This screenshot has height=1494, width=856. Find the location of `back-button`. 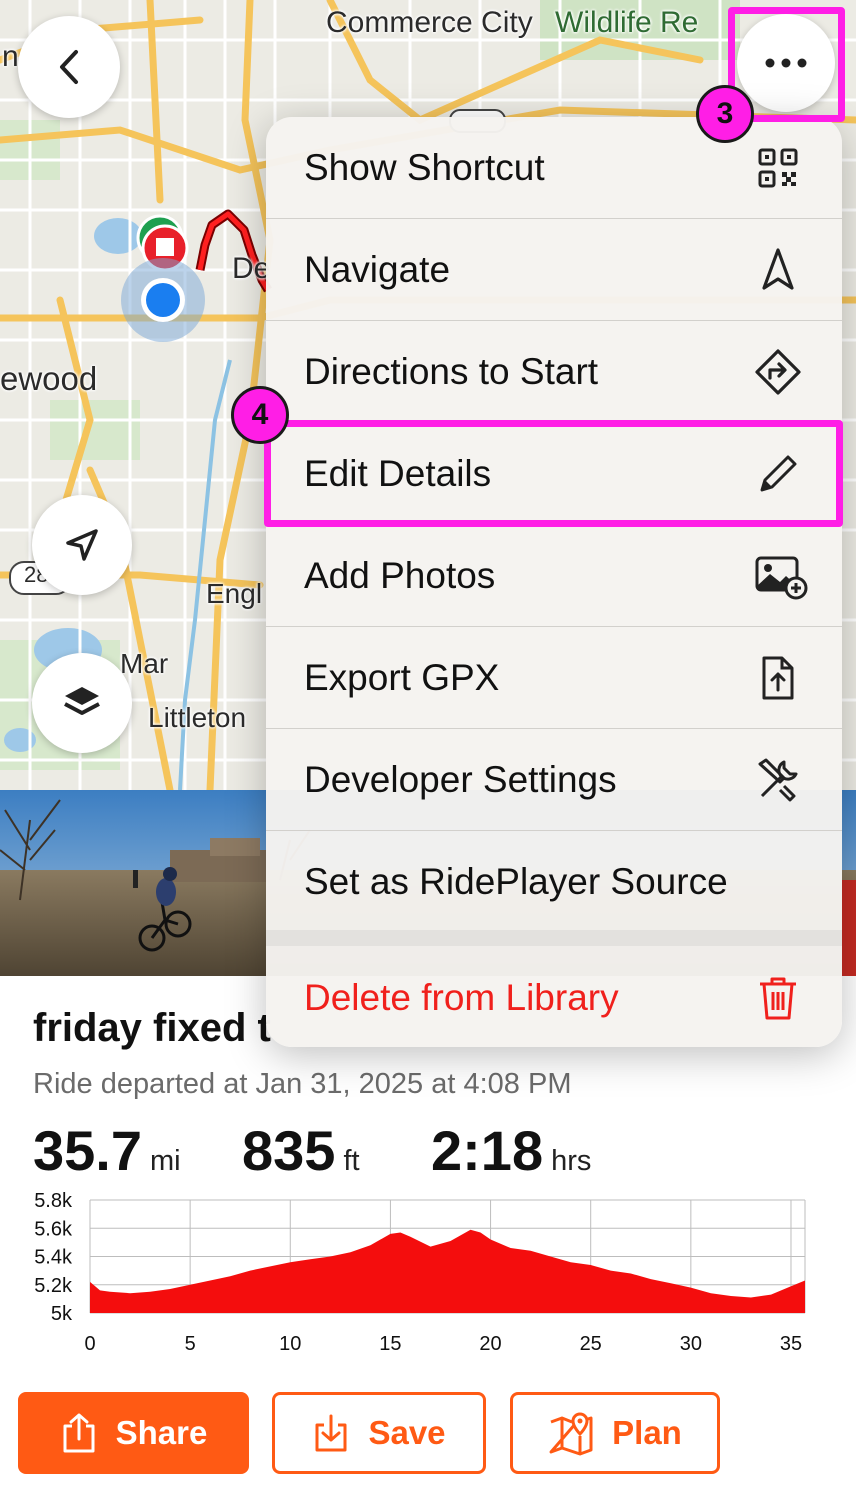

back-button is located at coordinates (69, 67).